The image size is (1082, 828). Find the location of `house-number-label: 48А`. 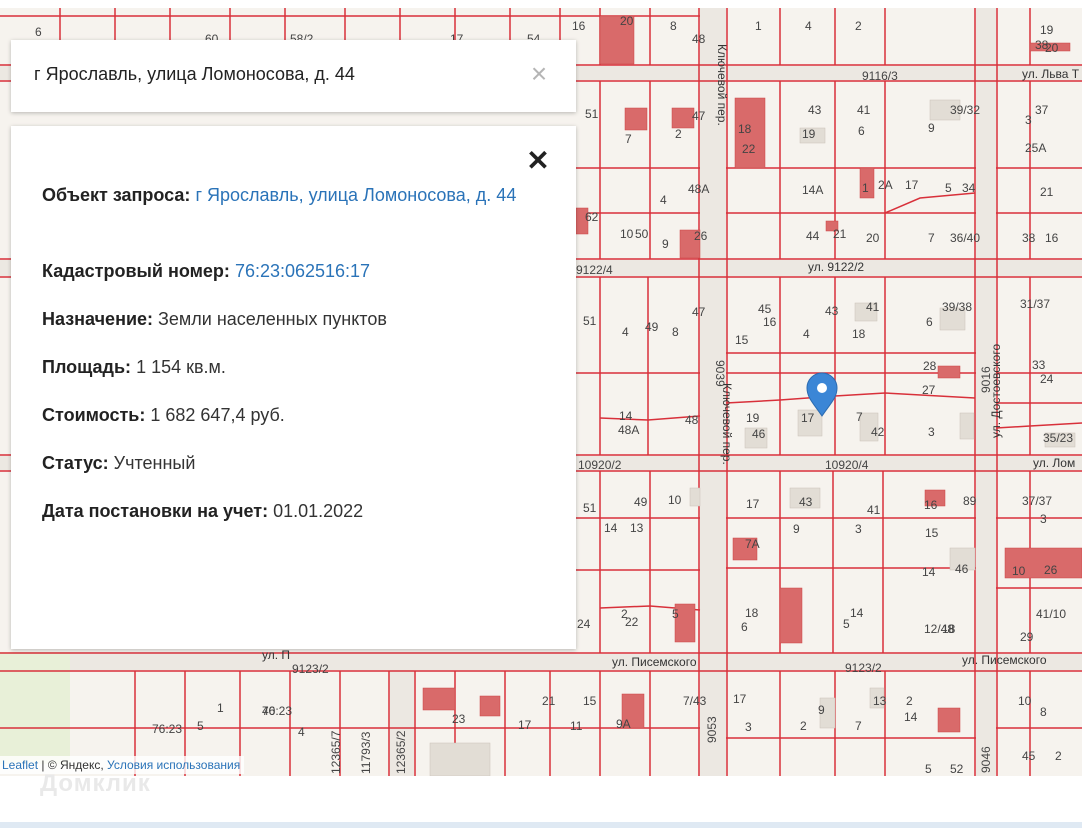

house-number-label: 48А is located at coordinates (628, 430).